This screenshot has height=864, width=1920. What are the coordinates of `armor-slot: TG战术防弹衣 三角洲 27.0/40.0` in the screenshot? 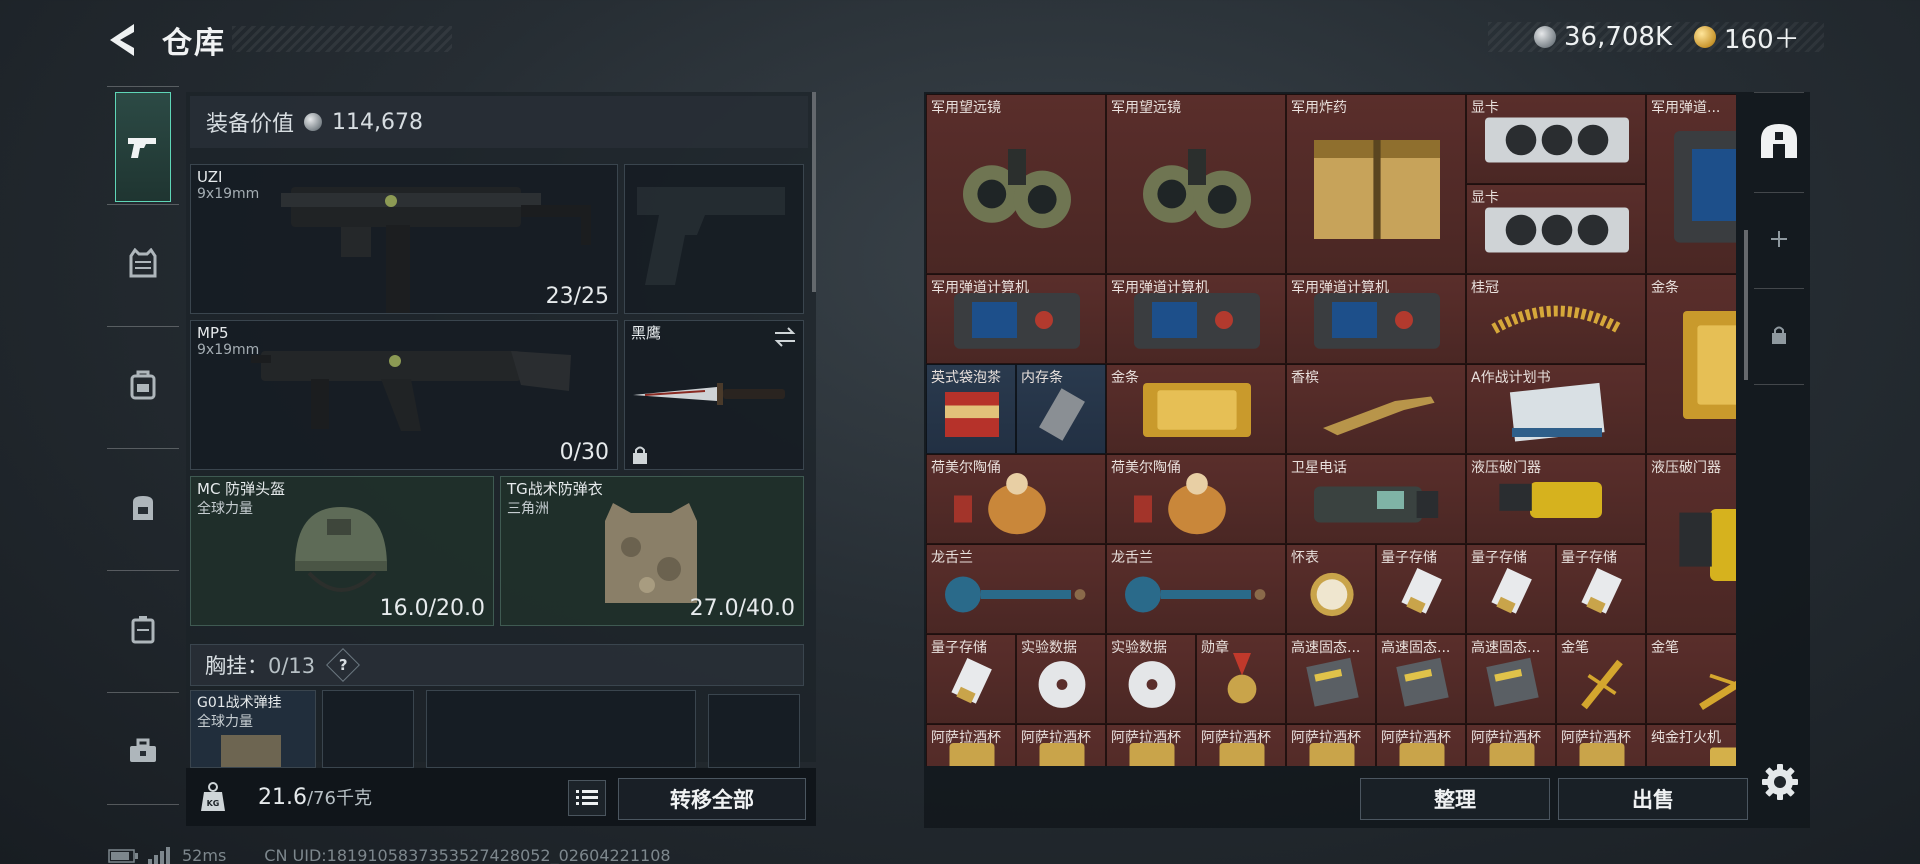 It's located at (652, 551).